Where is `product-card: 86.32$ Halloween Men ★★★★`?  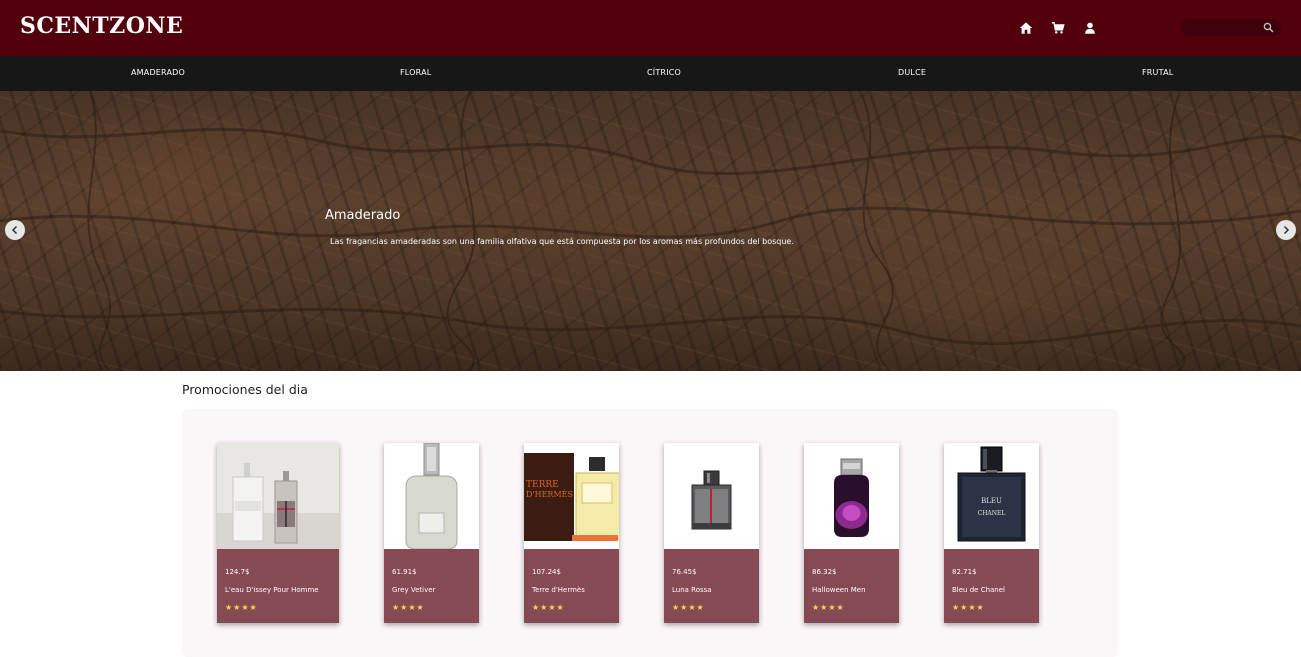
product-card: 86.32$ Halloween Men ★★★★ is located at coordinates (851, 533).